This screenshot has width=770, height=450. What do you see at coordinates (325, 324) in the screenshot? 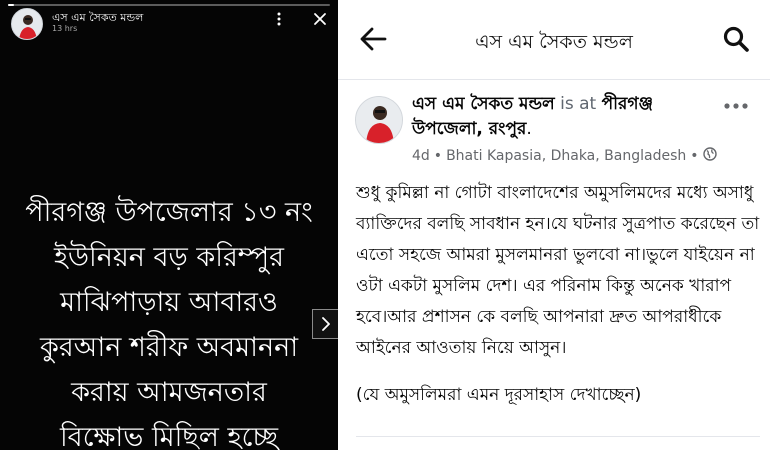
I see `chevron-right-icon` at bounding box center [325, 324].